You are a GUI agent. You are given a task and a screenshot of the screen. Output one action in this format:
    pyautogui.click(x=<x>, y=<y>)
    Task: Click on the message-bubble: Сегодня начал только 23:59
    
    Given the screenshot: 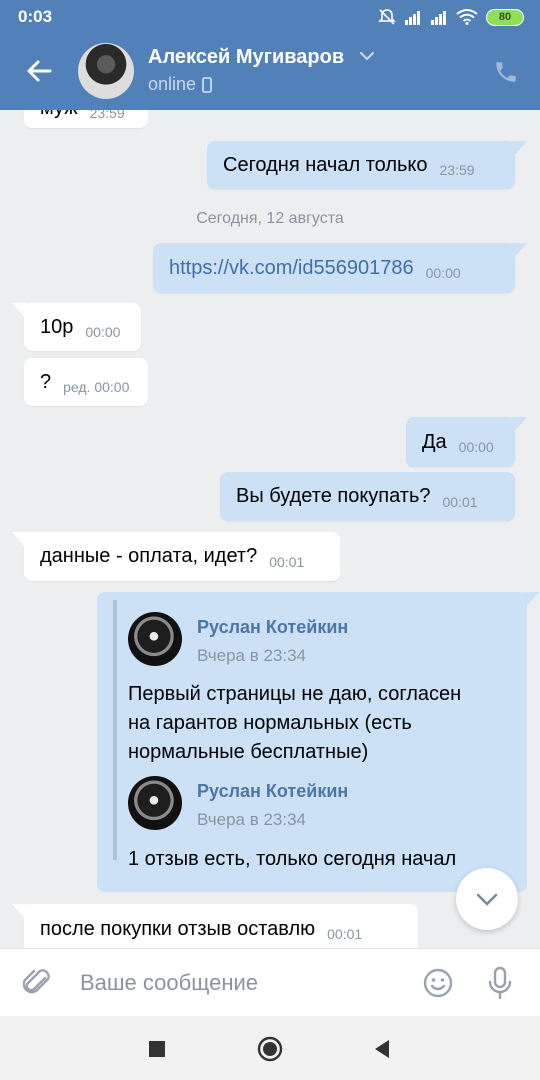 What is the action you would take?
    pyautogui.click(x=367, y=165)
    